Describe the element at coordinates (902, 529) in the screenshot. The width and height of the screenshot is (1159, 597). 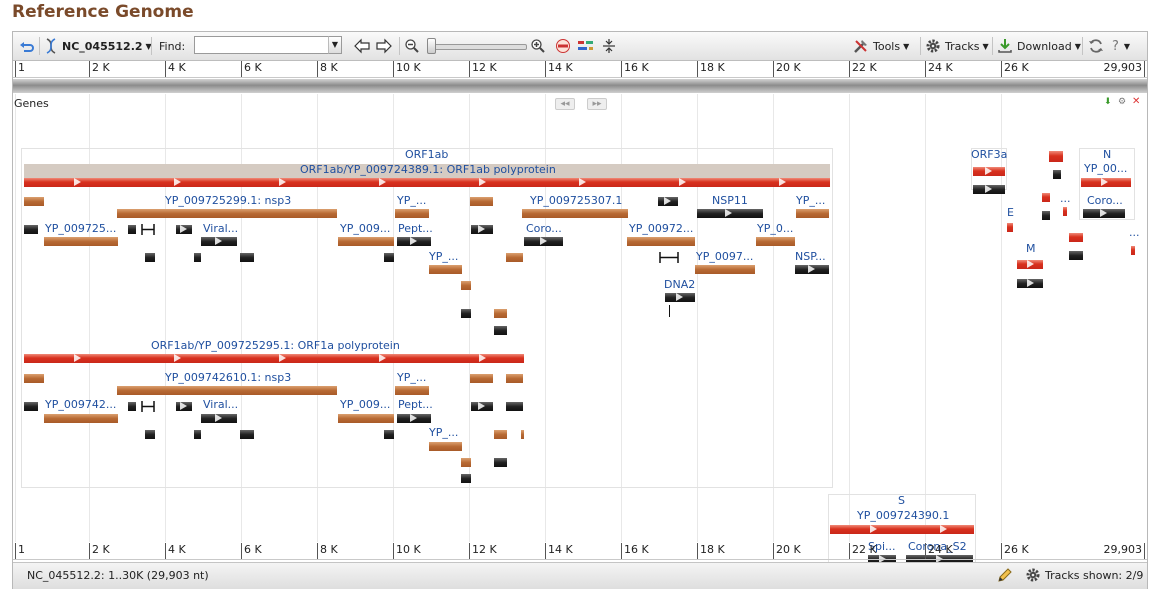
I see `s-protein-feature` at that location.